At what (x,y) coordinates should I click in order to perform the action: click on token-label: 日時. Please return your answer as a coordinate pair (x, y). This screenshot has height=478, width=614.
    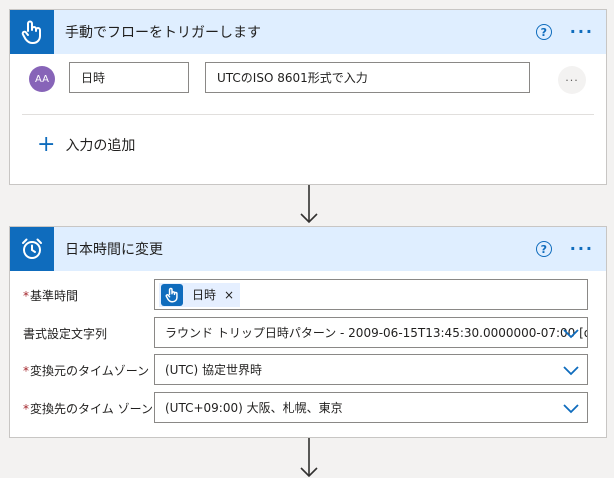
    Looking at the image, I should click on (204, 295).